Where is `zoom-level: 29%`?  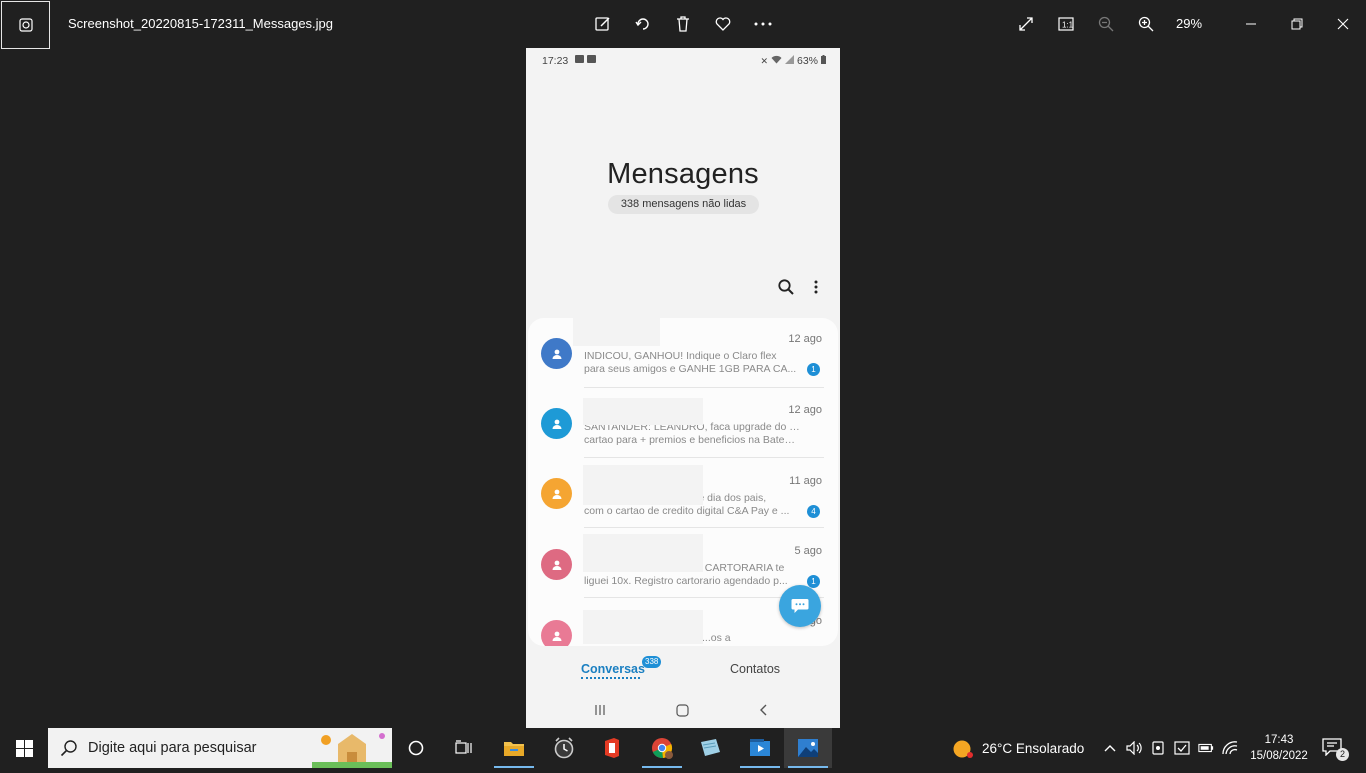
zoom-level: 29% is located at coordinates (1189, 23).